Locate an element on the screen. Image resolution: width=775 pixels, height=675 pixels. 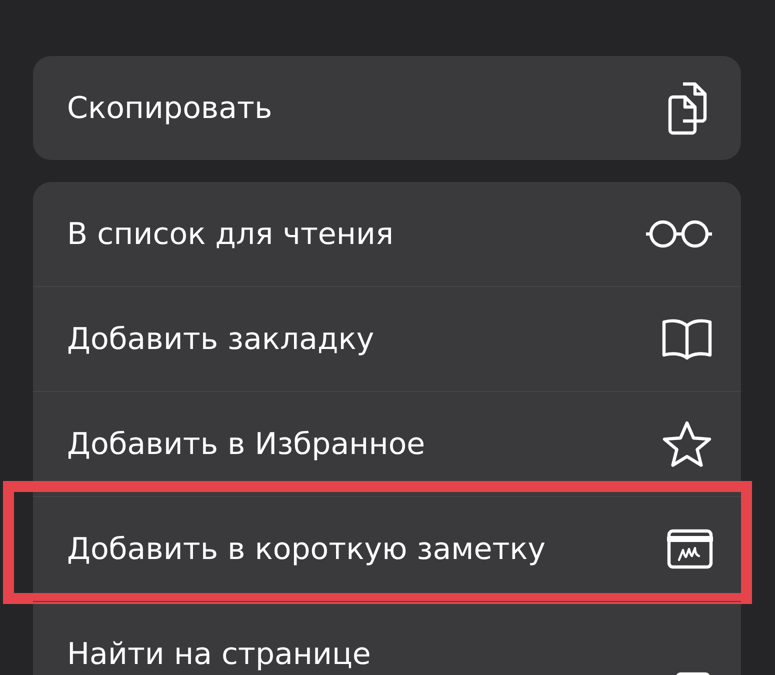
action-item: Добавить в короткую заметку is located at coordinates (306, 549).